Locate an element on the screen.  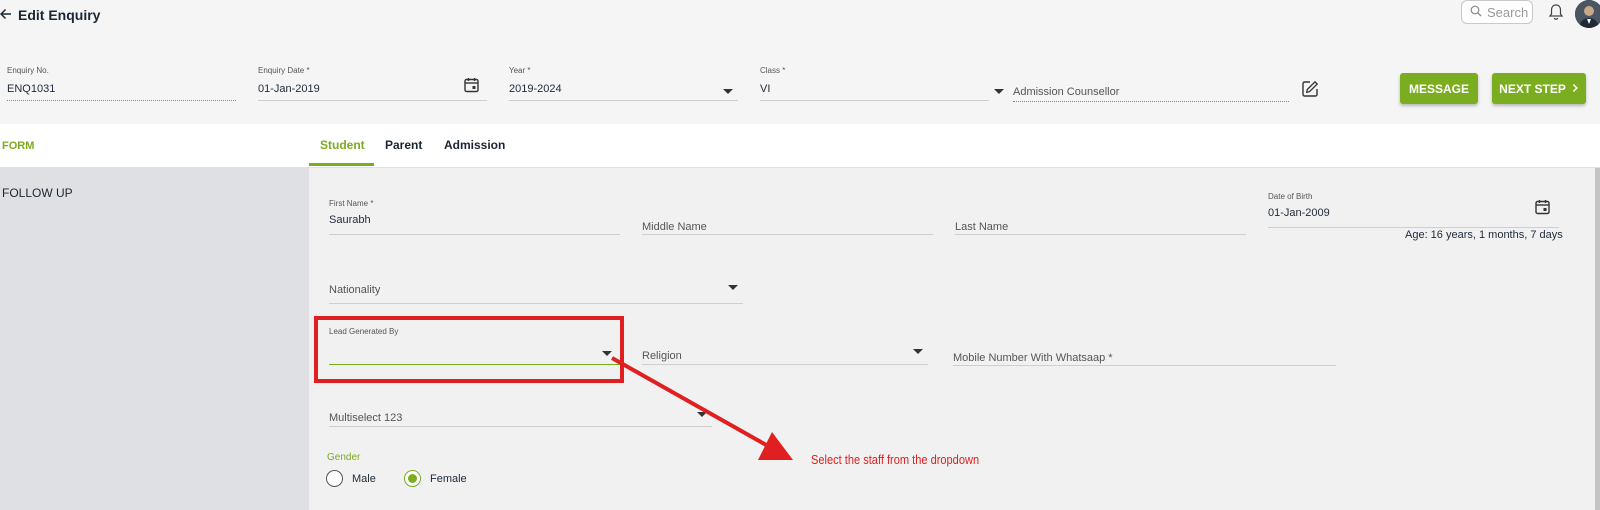
gender-option-male: Male is located at coordinates (351, 478).